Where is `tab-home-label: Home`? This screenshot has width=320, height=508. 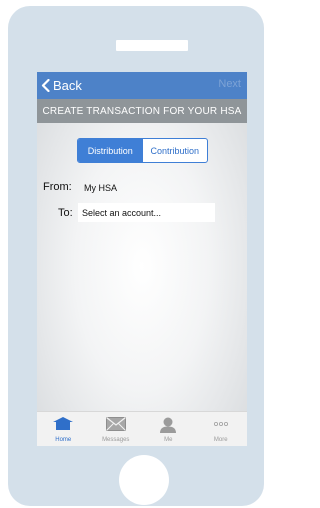
tab-home-label: Home is located at coordinates (63, 440).